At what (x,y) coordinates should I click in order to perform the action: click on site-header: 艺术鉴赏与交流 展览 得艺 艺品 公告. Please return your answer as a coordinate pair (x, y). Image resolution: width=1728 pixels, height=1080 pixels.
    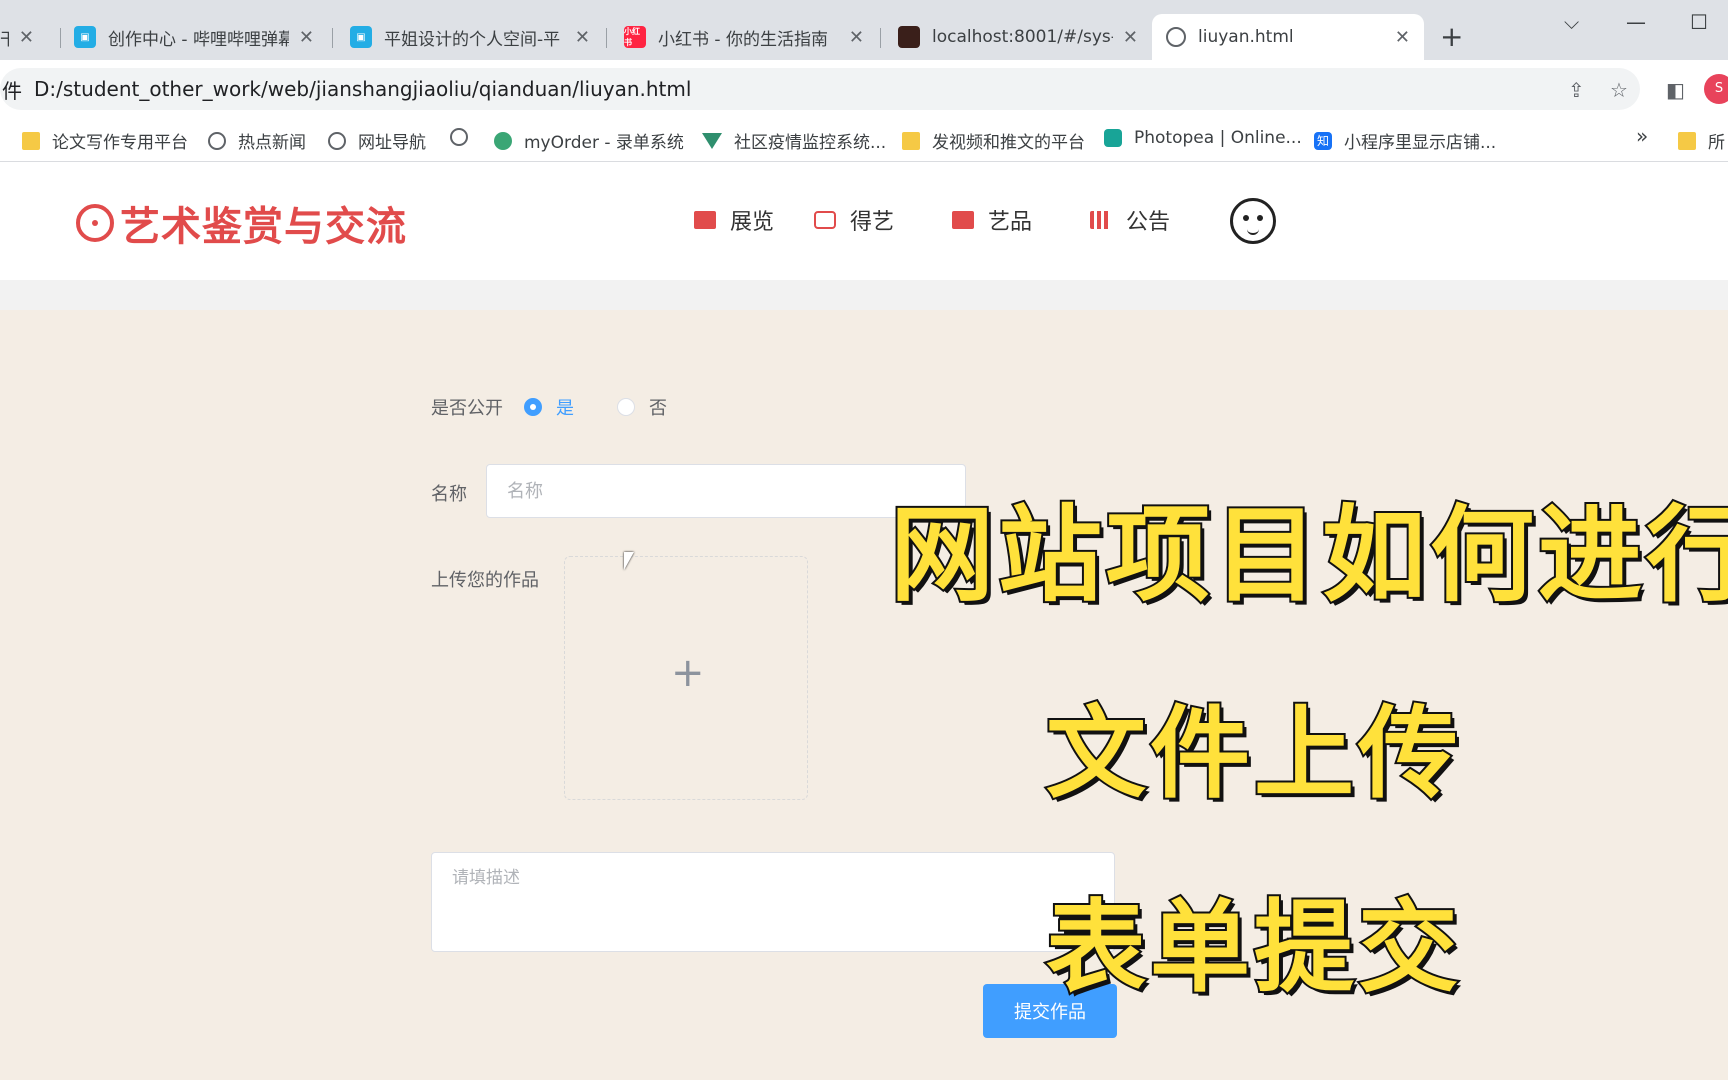
    Looking at the image, I should click on (864, 221).